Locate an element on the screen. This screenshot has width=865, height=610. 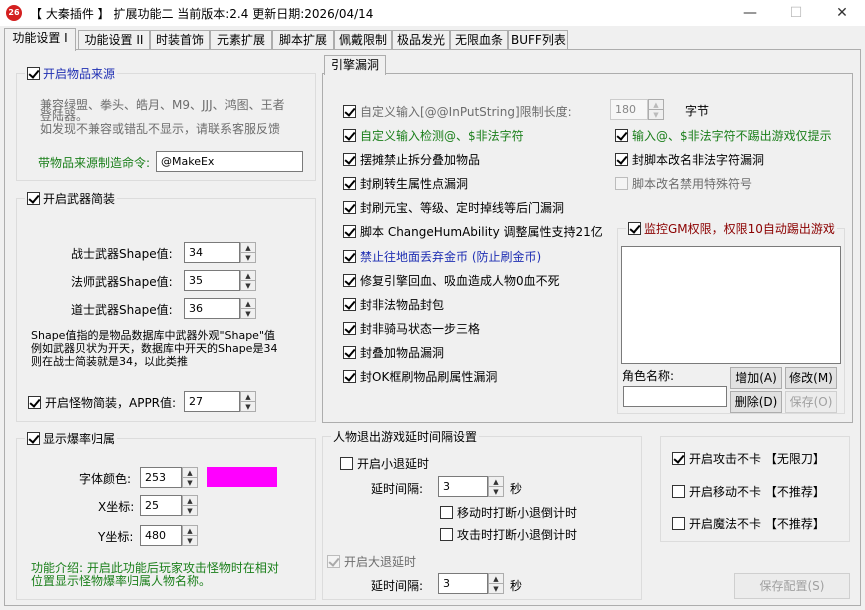
magic-no-lag-checkbox is located at coordinates (678, 523).